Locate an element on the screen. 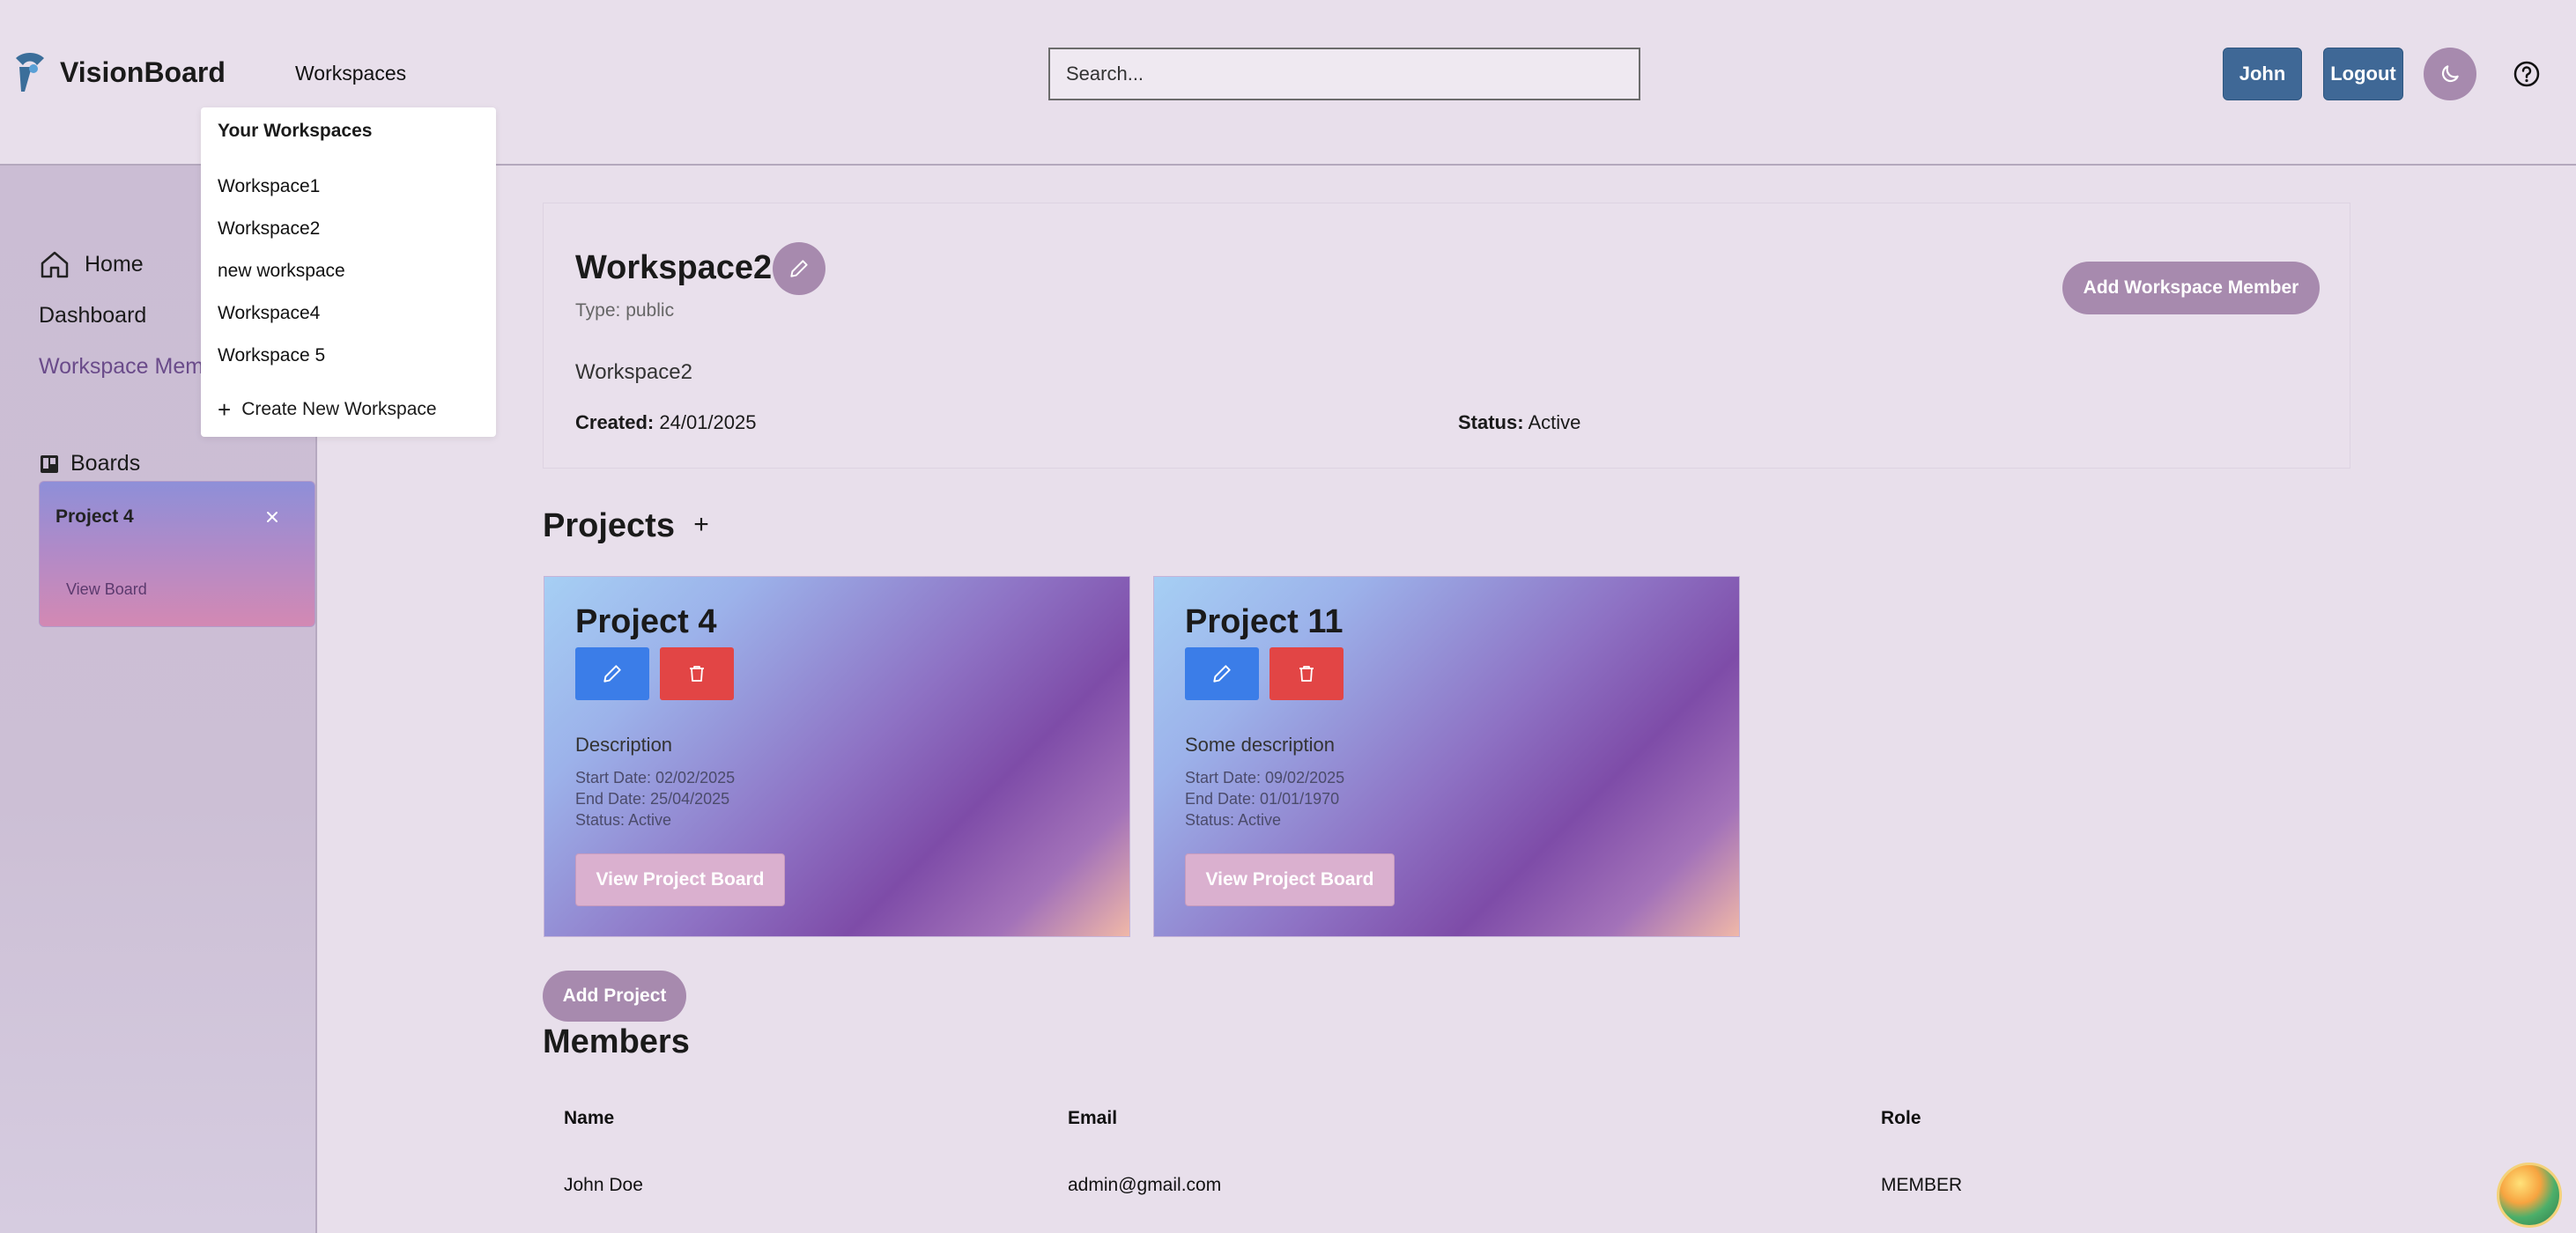  status-label: Status: is located at coordinates (1491, 422).